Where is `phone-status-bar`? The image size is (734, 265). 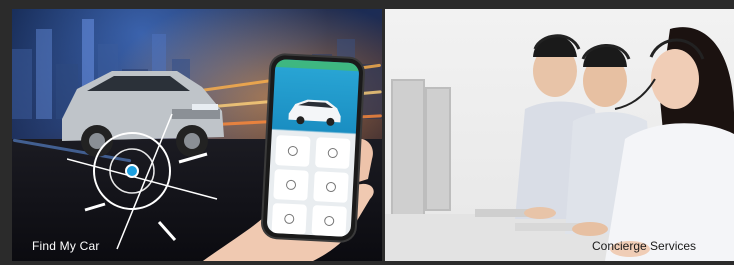
phone-status-bar is located at coordinates (317, 65).